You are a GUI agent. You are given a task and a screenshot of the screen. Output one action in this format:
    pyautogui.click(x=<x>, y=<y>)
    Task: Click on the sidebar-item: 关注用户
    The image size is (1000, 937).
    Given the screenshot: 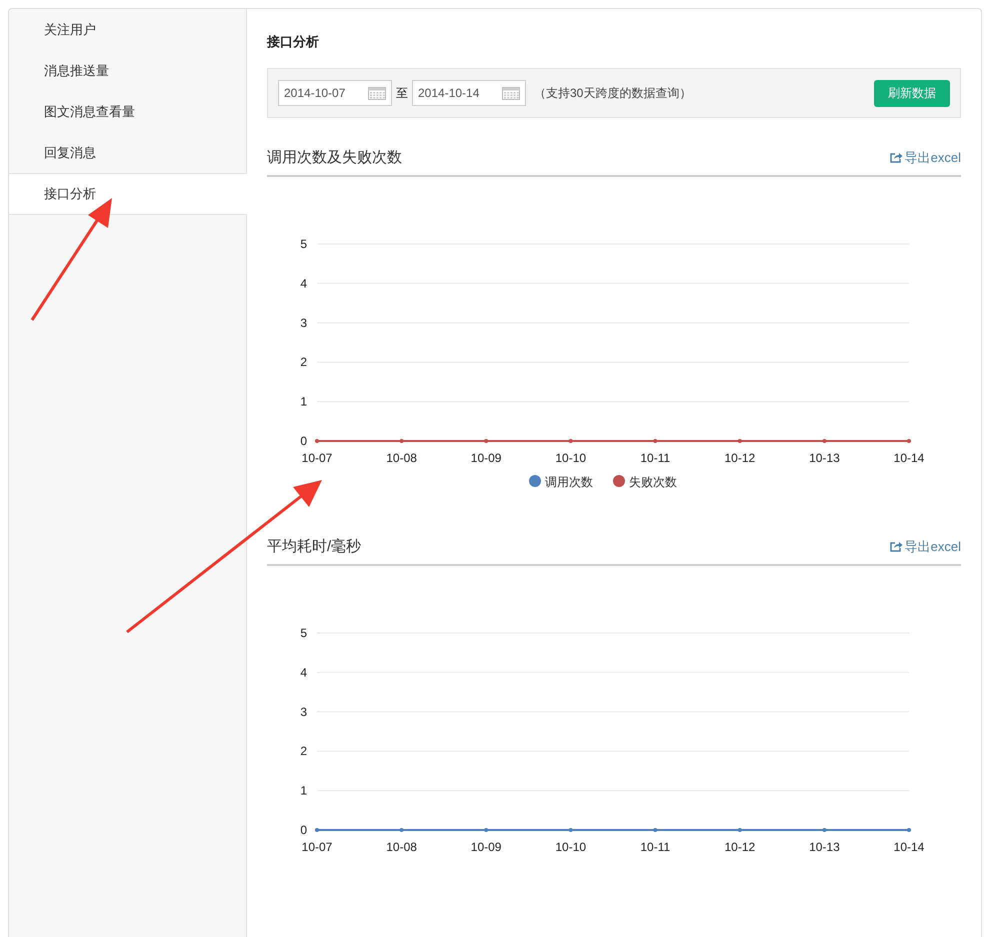 What is the action you would take?
    pyautogui.click(x=127, y=30)
    